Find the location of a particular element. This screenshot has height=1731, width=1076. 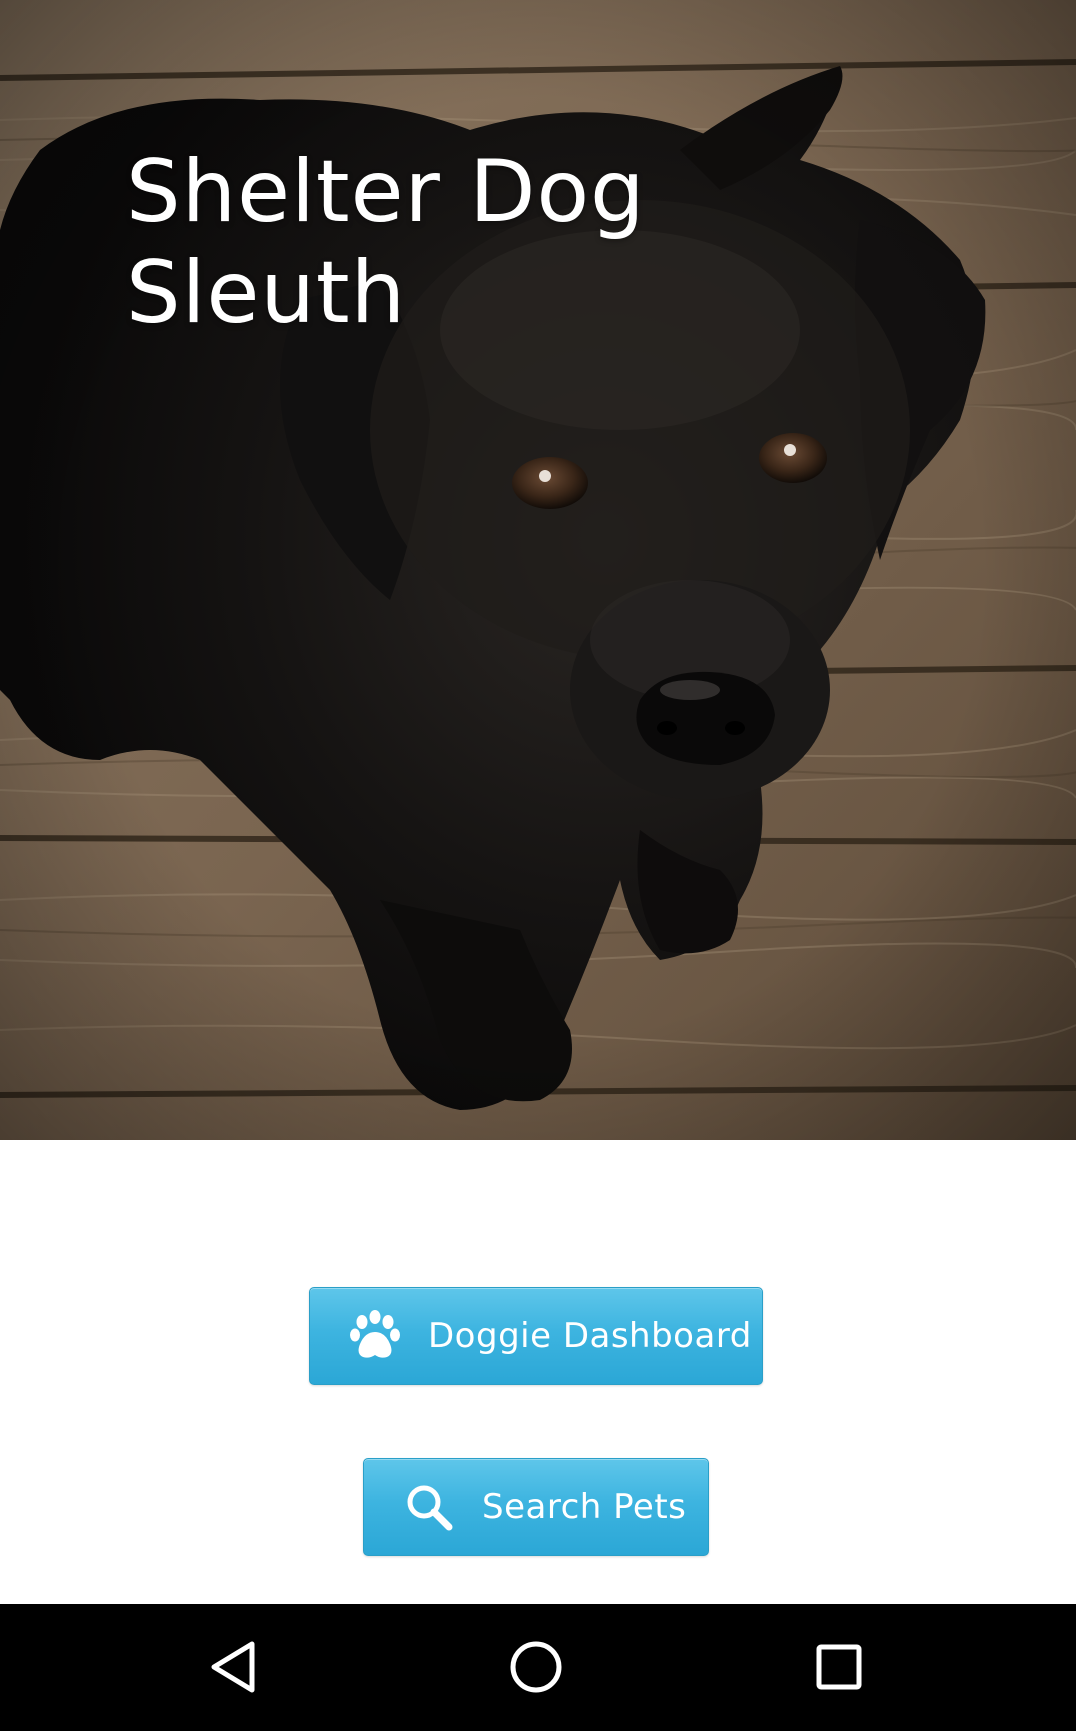

recent-apps-square-icon is located at coordinates (839, 1667).